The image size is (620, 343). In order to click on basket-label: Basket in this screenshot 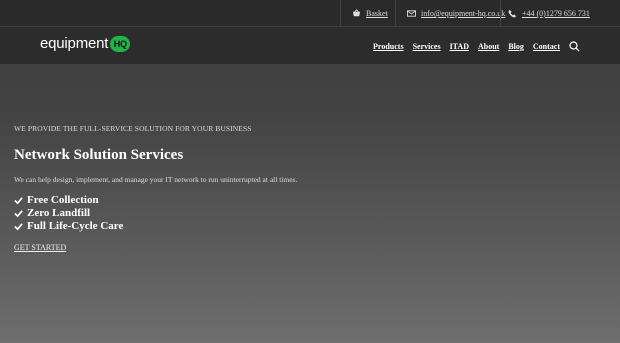, I will do `click(377, 13)`.